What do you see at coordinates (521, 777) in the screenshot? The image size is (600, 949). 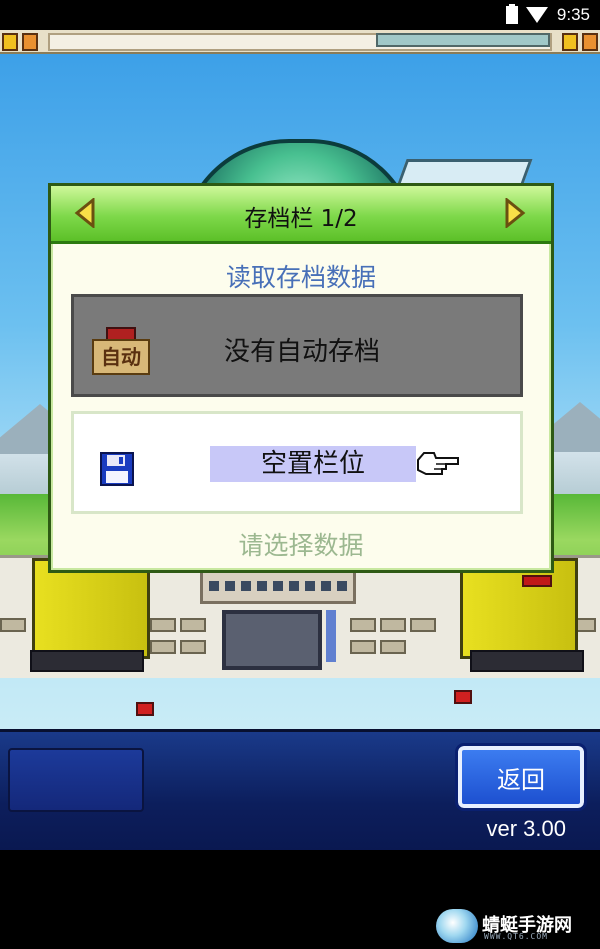 I see `back-button: 返回` at bounding box center [521, 777].